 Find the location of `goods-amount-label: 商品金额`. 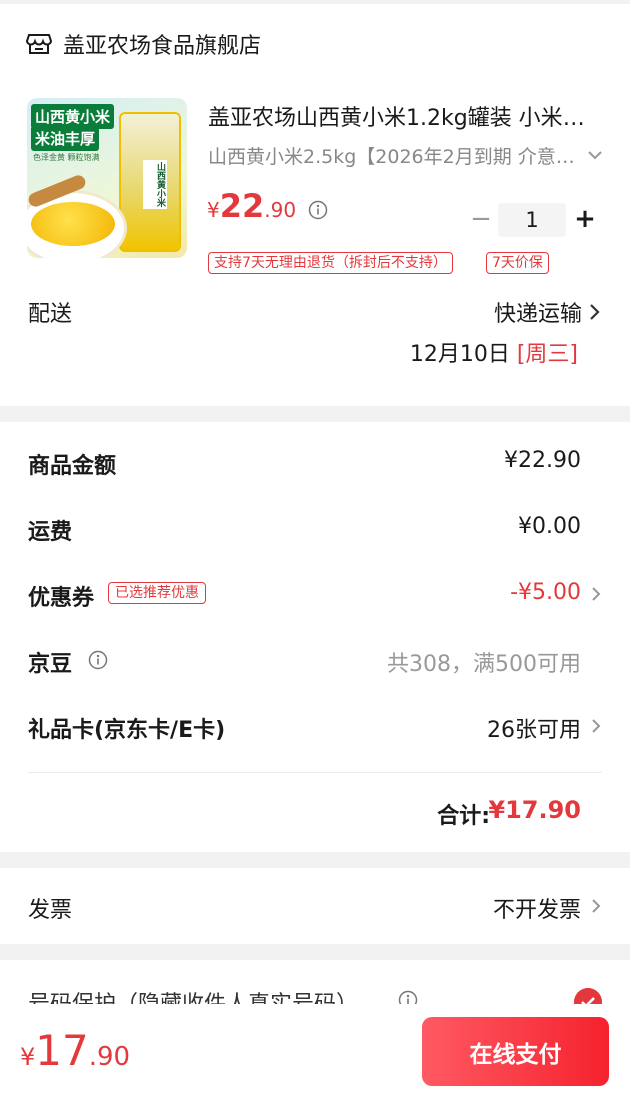

goods-amount-label: 商品金额 is located at coordinates (72, 466).